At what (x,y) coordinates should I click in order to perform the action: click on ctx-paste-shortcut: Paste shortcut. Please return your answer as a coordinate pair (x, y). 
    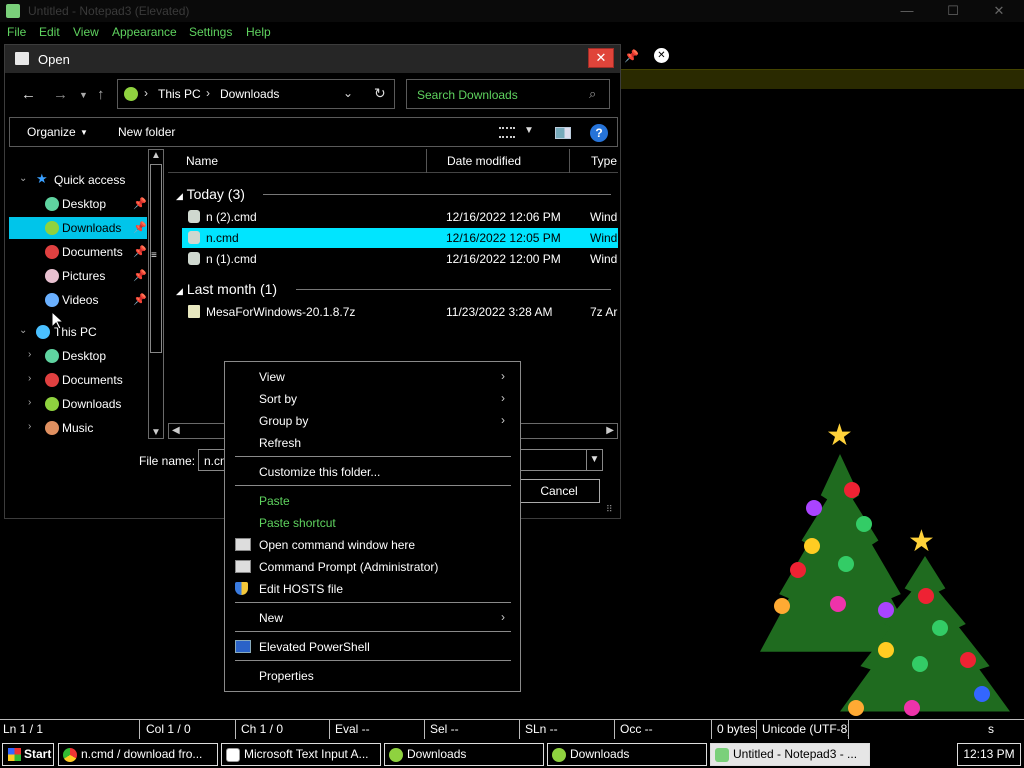
    Looking at the image, I should click on (372, 523).